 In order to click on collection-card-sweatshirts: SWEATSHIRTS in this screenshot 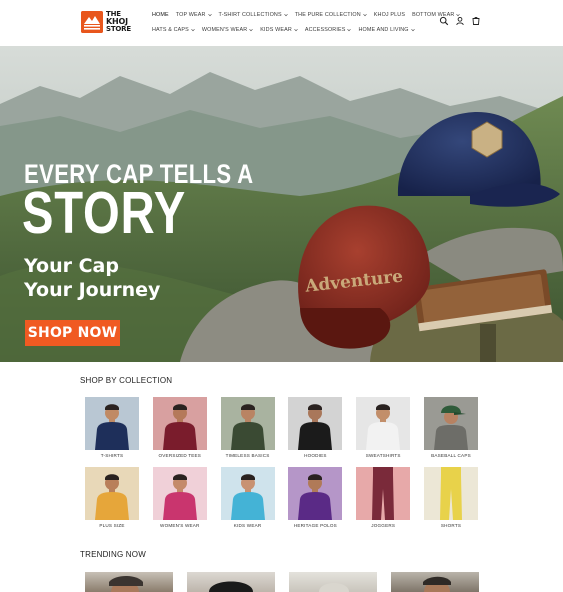, I will do `click(383, 427)`.